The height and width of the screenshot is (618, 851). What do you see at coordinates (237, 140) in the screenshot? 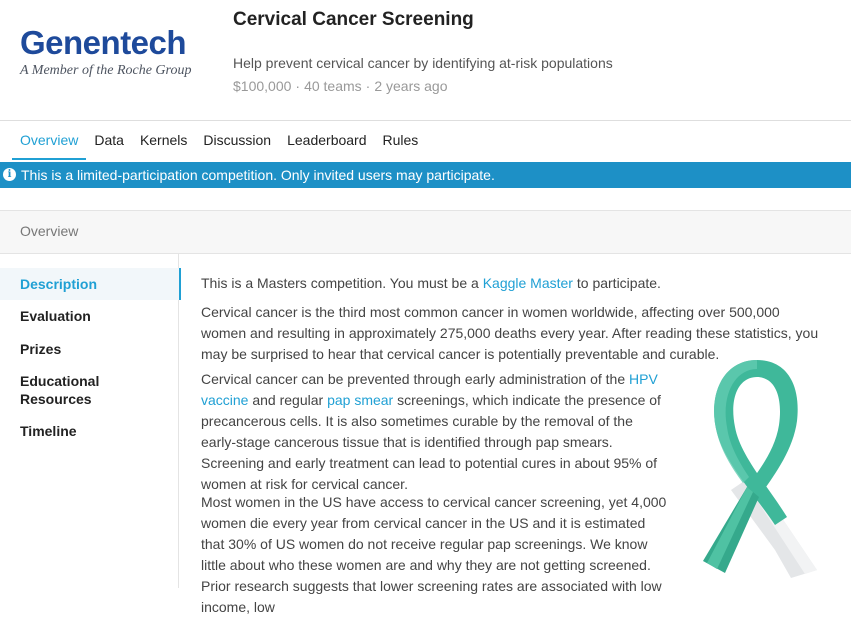
I see `tab-discussion: Discussion` at bounding box center [237, 140].